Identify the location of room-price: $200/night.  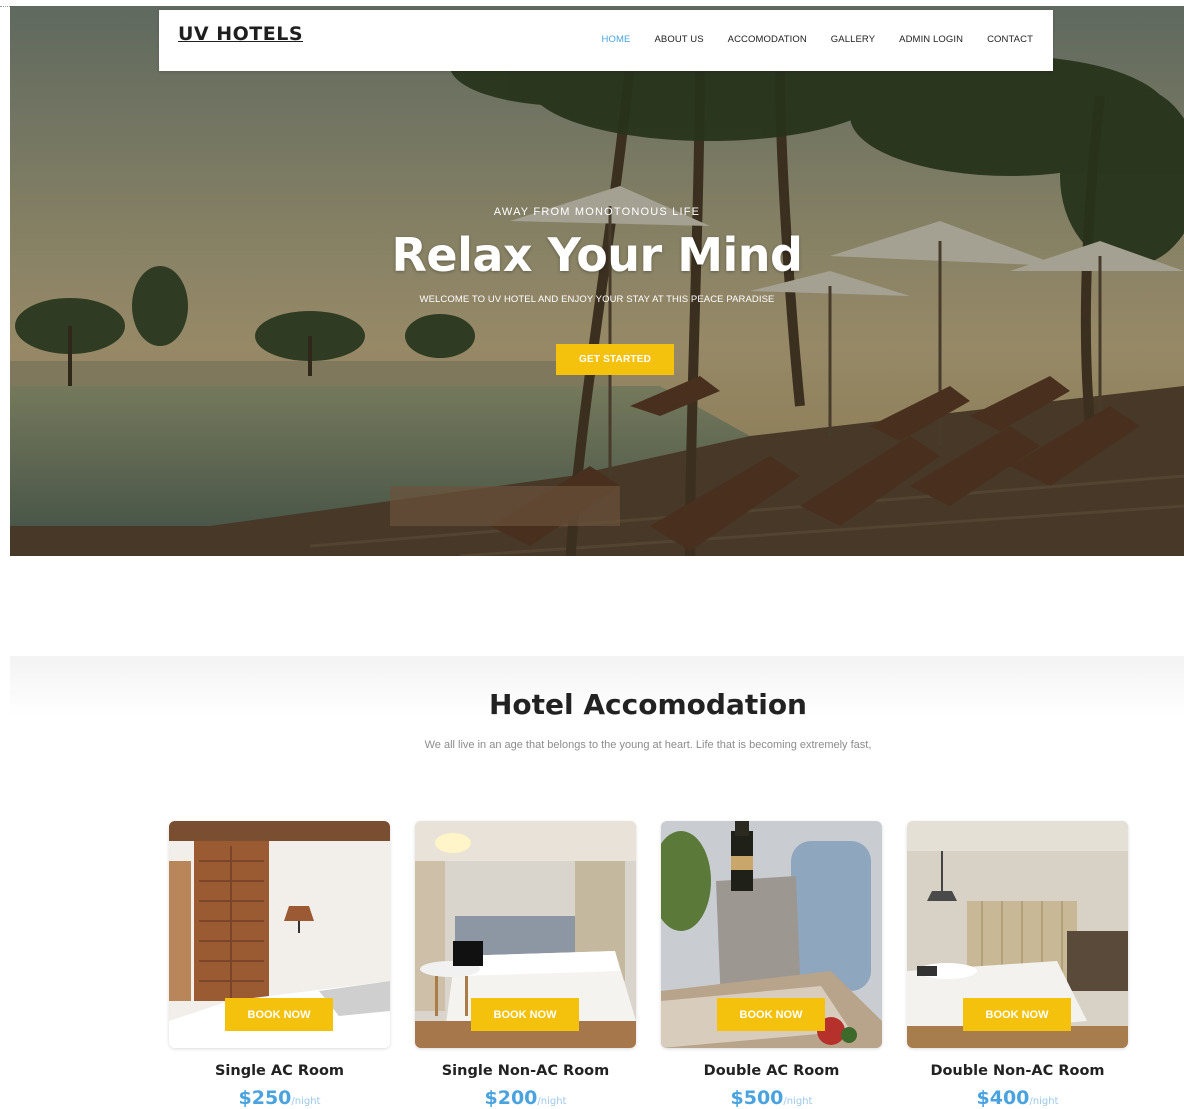
(525, 1098).